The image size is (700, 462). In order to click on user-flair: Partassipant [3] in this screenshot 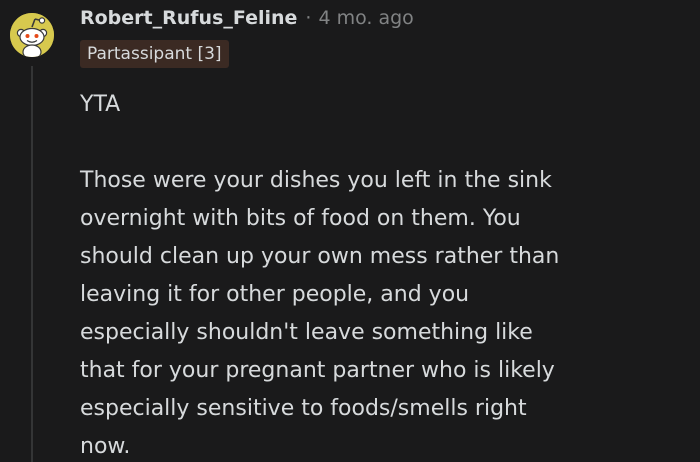, I will do `click(154, 54)`.